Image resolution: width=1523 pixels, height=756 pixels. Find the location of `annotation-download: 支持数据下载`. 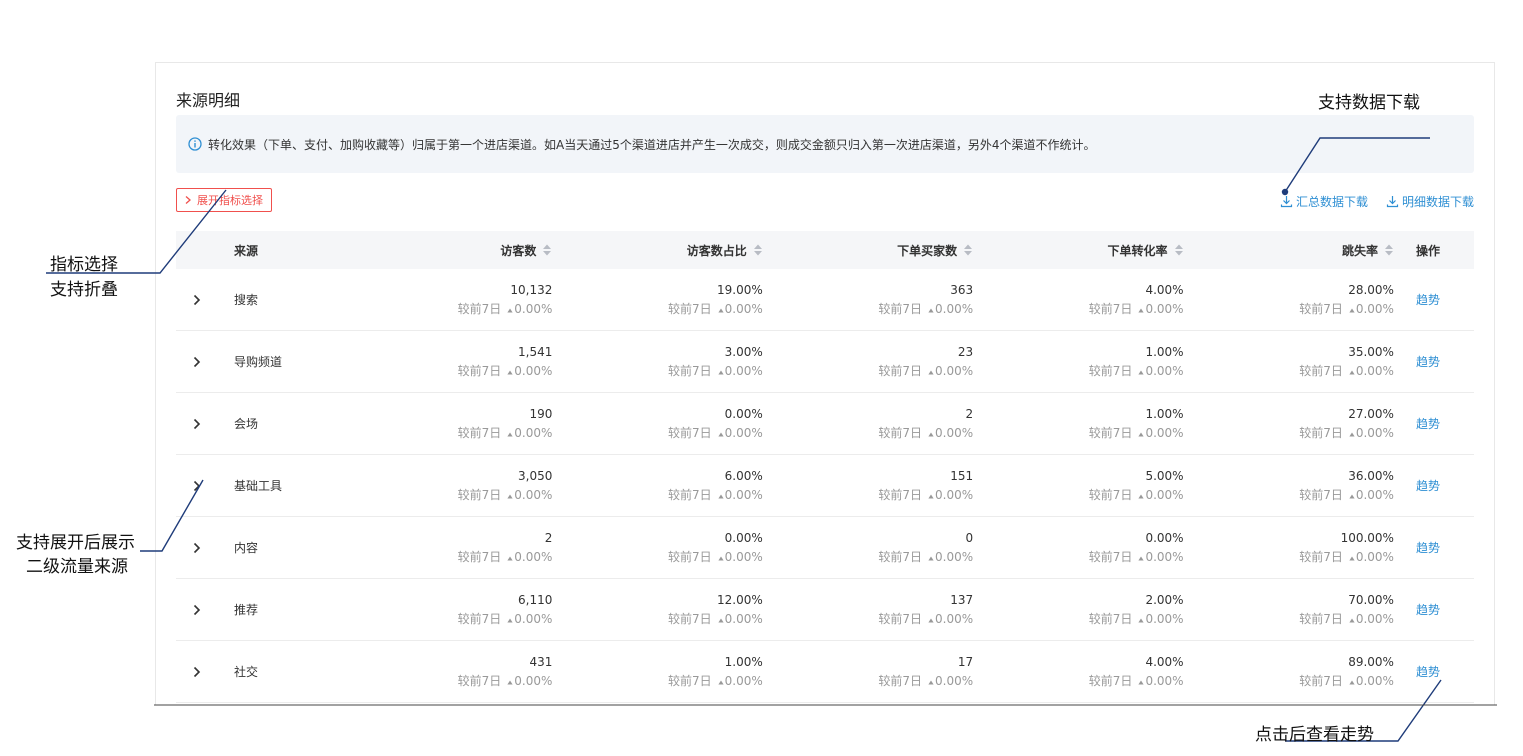

annotation-download: 支持数据下载 is located at coordinates (1369, 103).